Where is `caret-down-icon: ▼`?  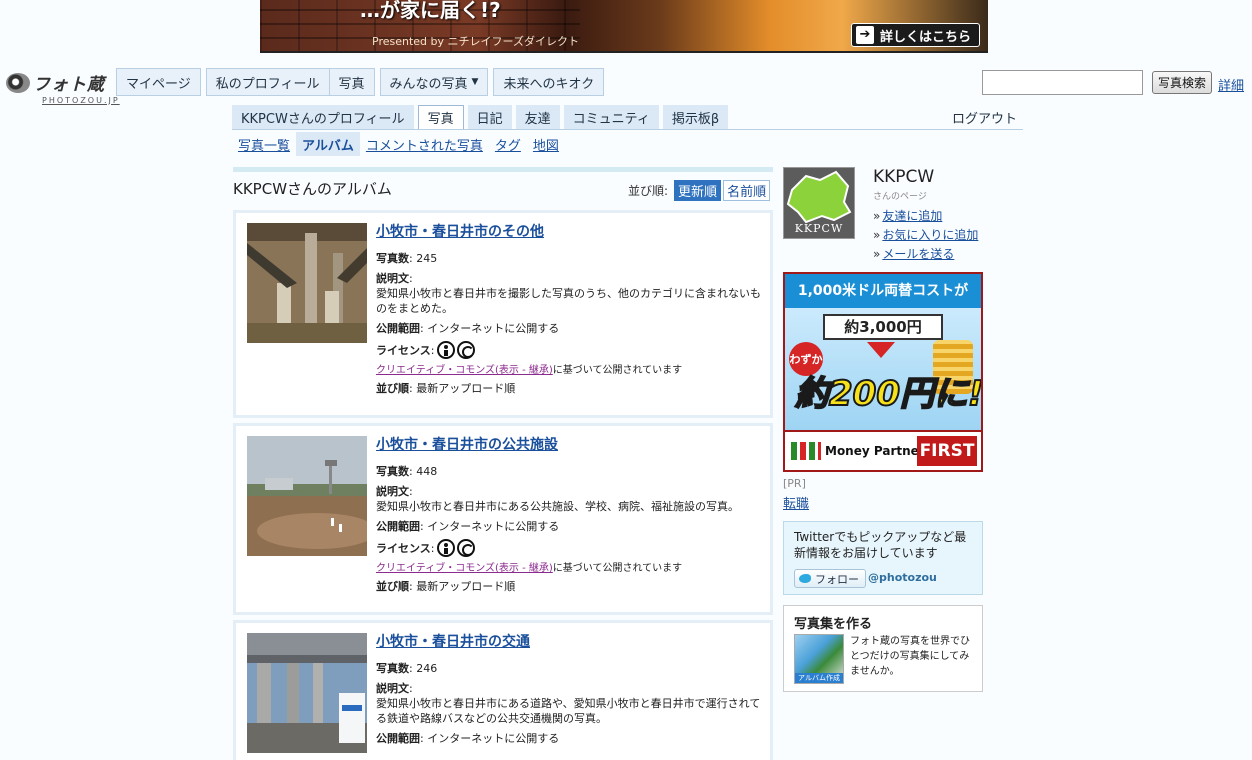
caret-down-icon: ▼ is located at coordinates (475, 82).